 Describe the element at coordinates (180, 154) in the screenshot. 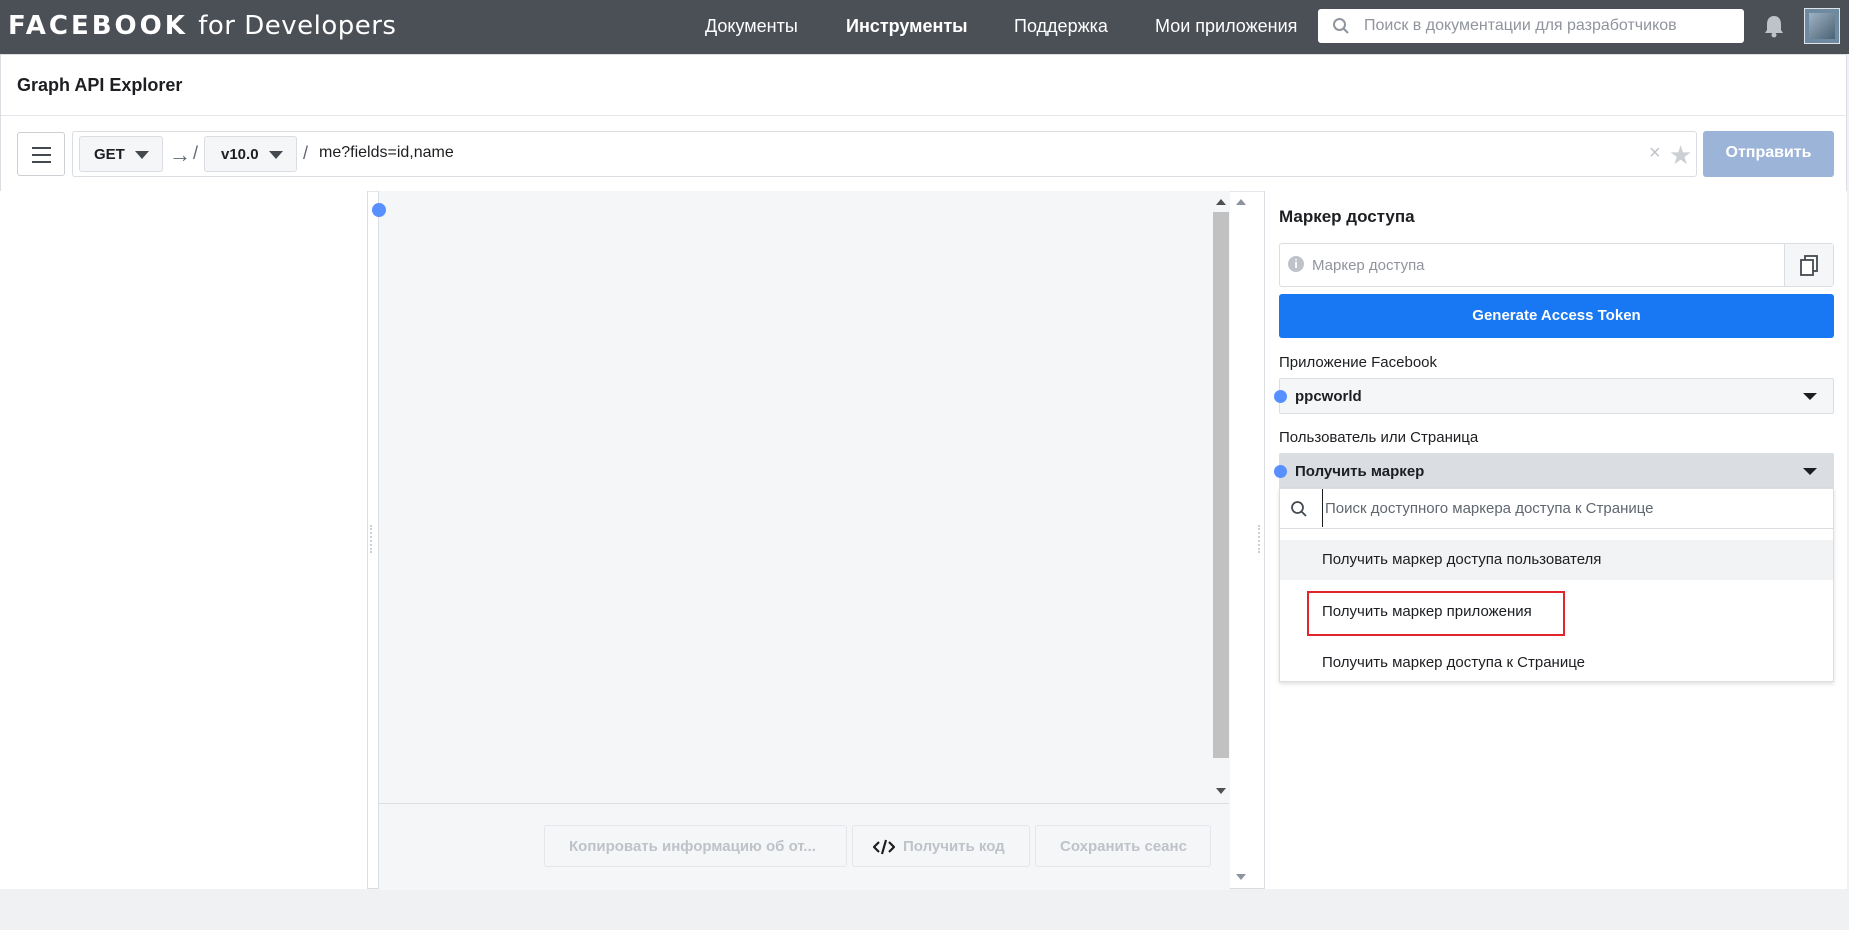

I see `arrow-right-icon: →` at that location.